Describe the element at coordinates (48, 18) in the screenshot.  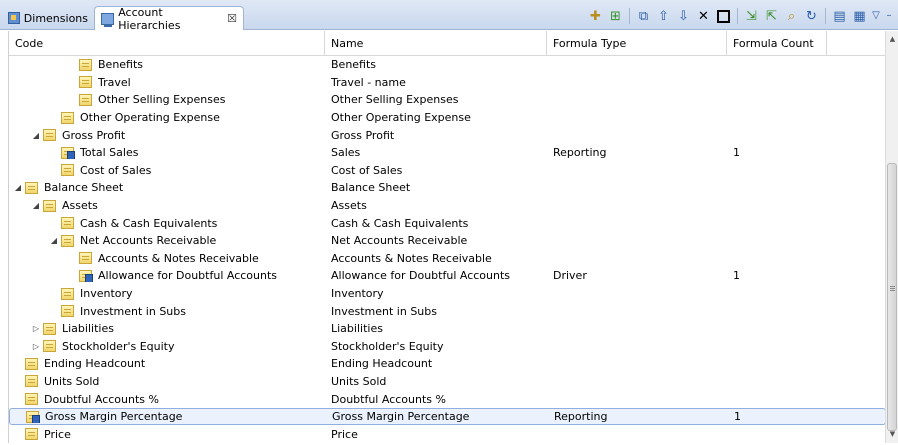
I see `tab-dimensions: Dimensions` at that location.